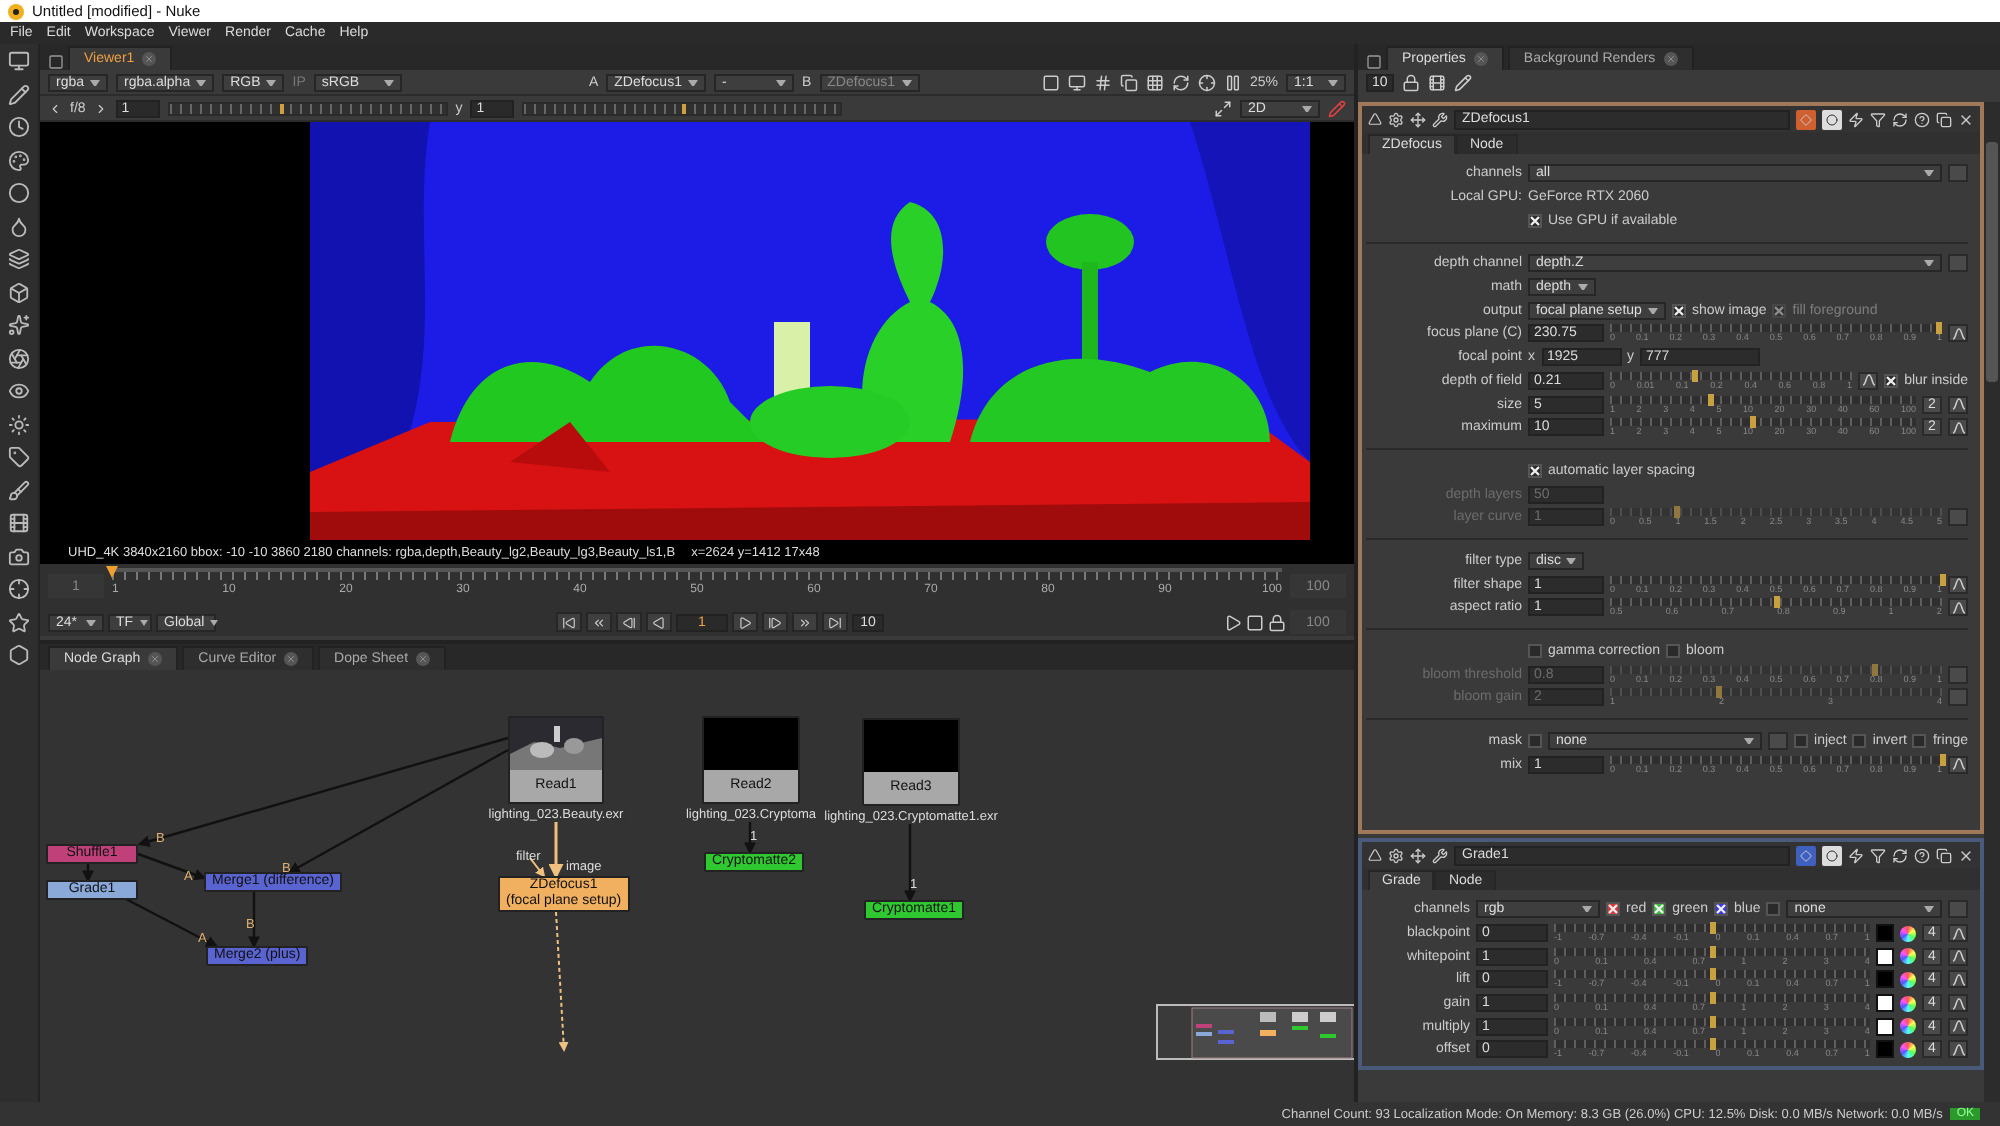 The height and width of the screenshot is (1126, 2000). I want to click on pause-icon, so click(1232, 82).